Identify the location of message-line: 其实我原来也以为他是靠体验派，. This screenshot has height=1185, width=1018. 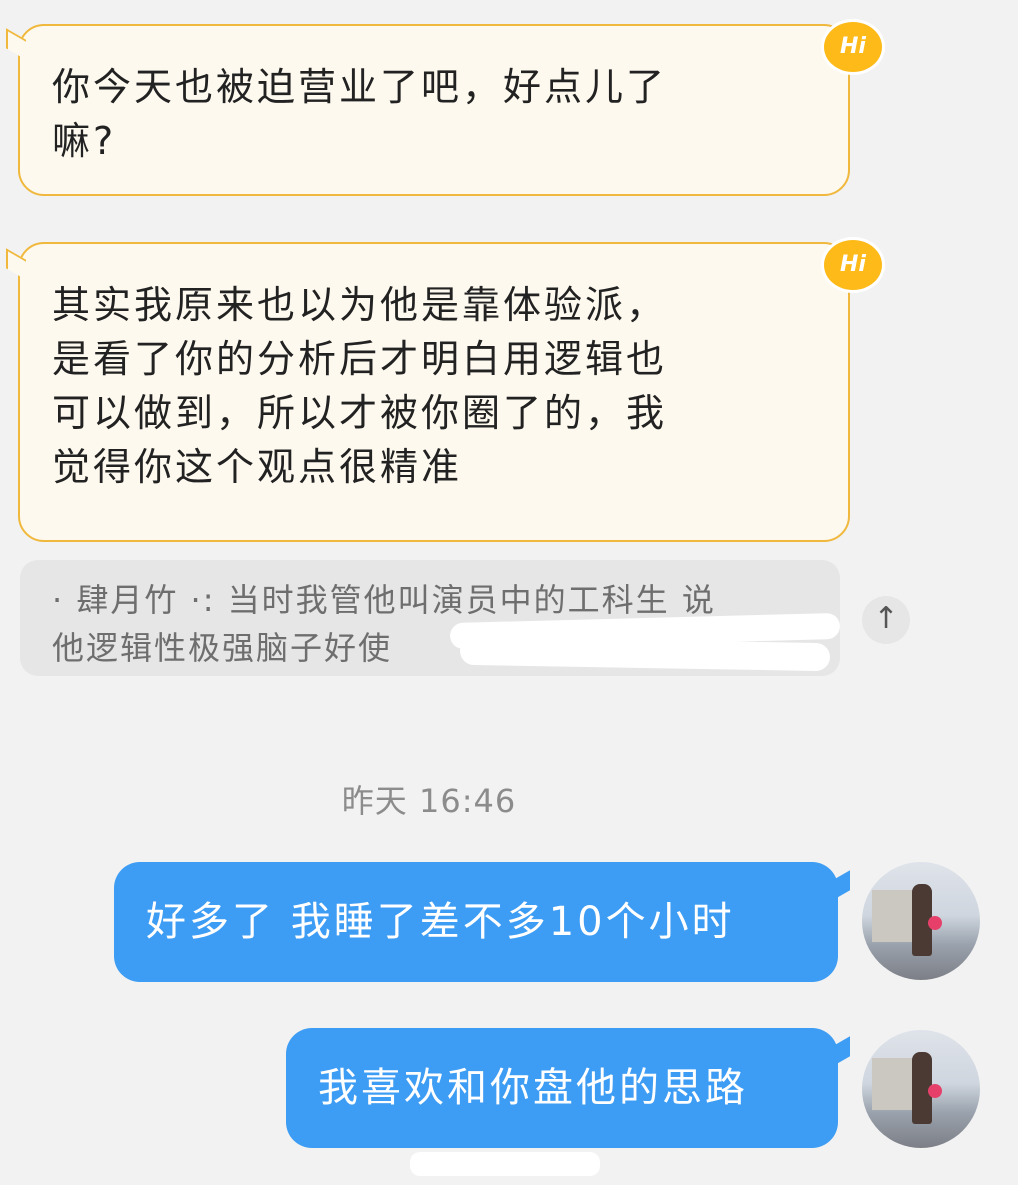
(360, 305).